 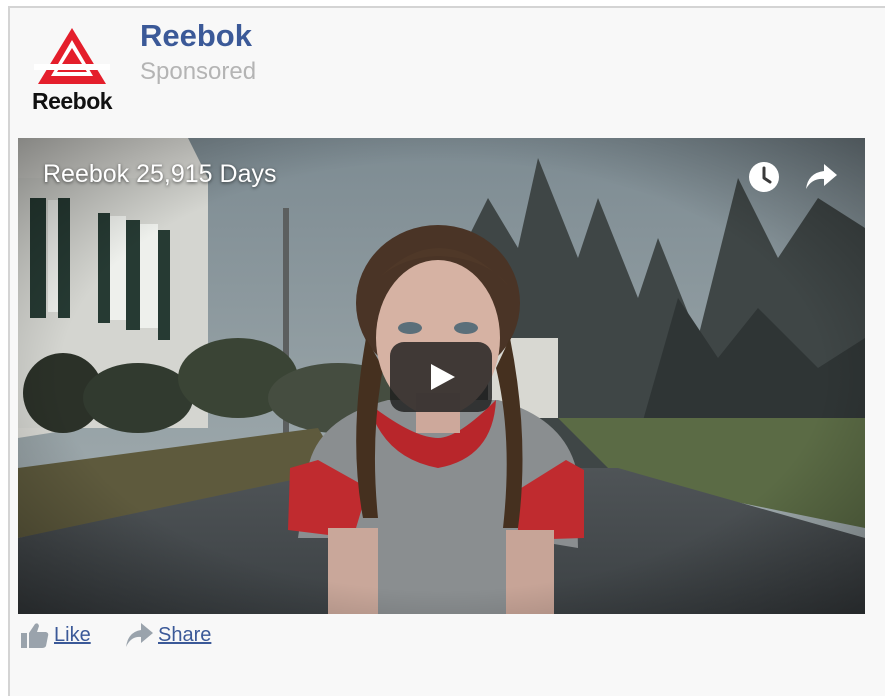 I want to click on like-action: Like, so click(x=55, y=635).